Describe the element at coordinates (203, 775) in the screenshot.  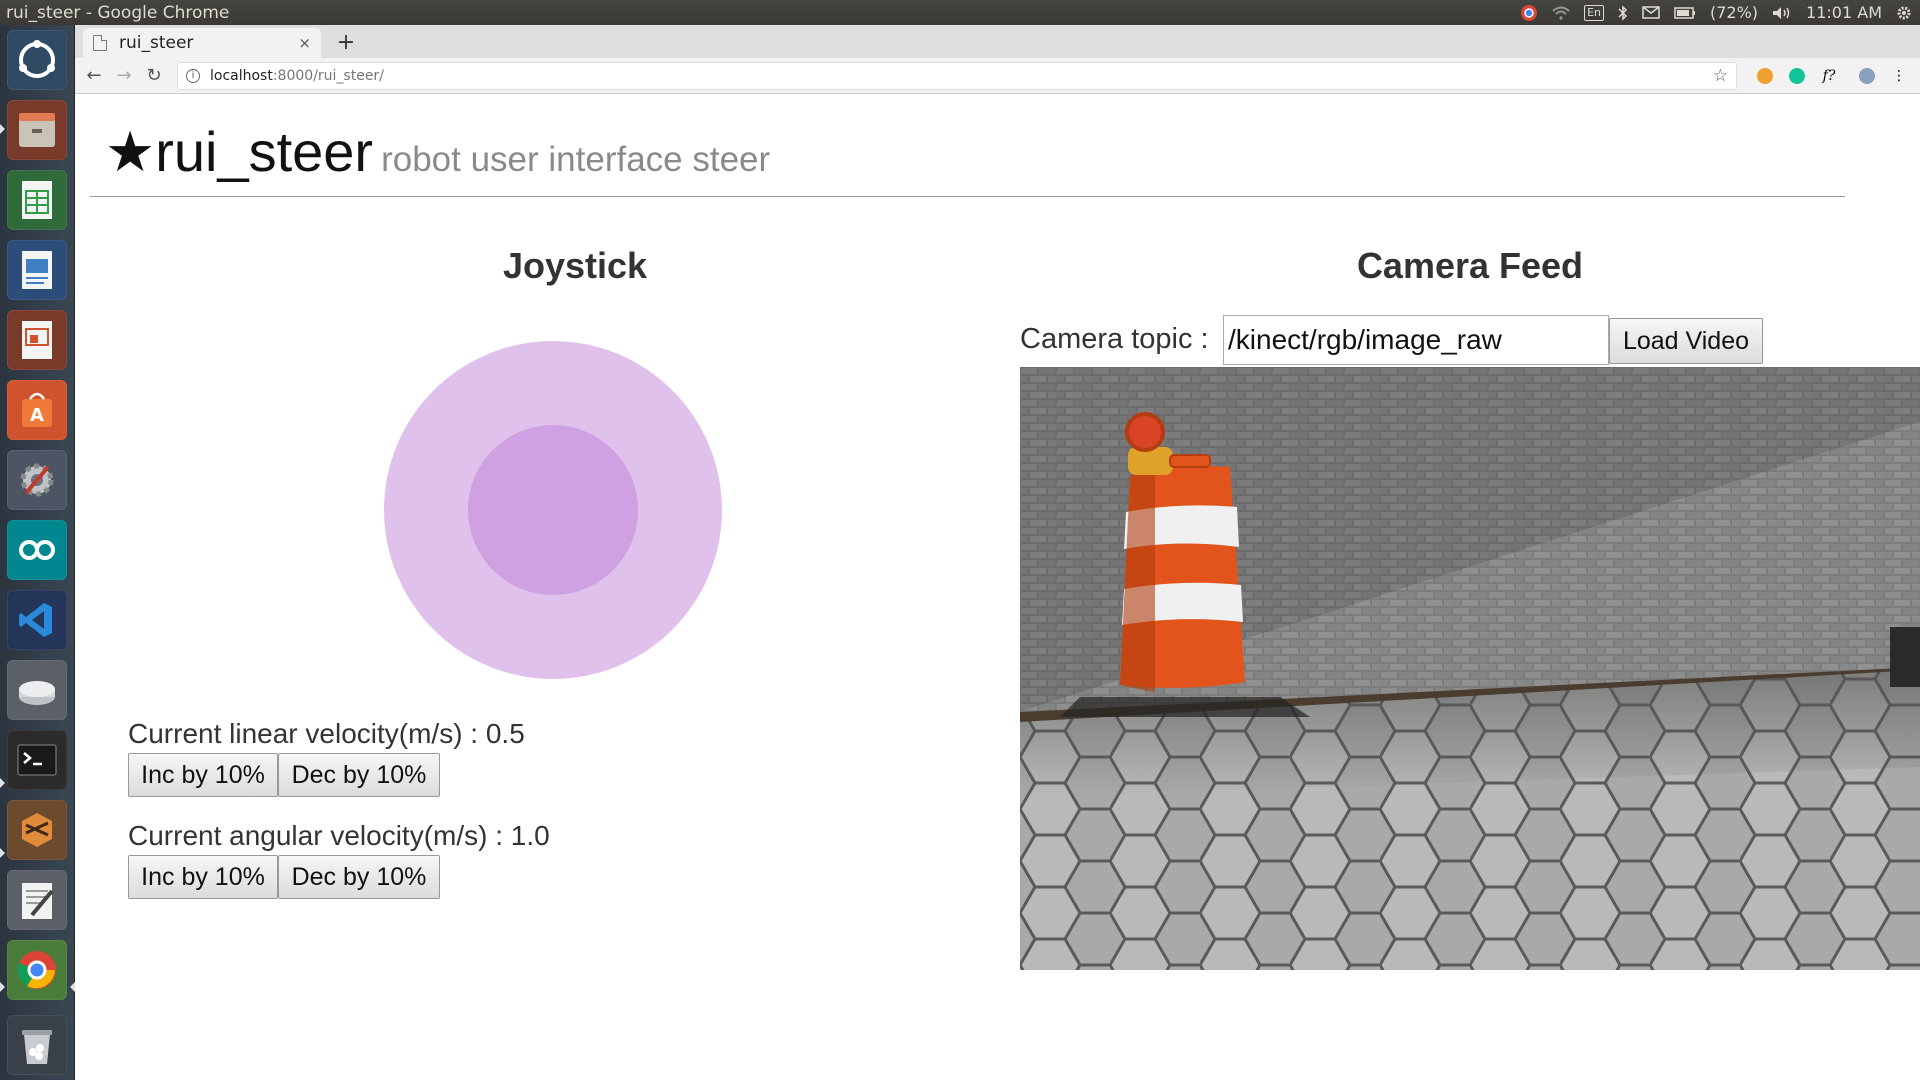
I see `linear-inc-button: Inc by 10%` at that location.